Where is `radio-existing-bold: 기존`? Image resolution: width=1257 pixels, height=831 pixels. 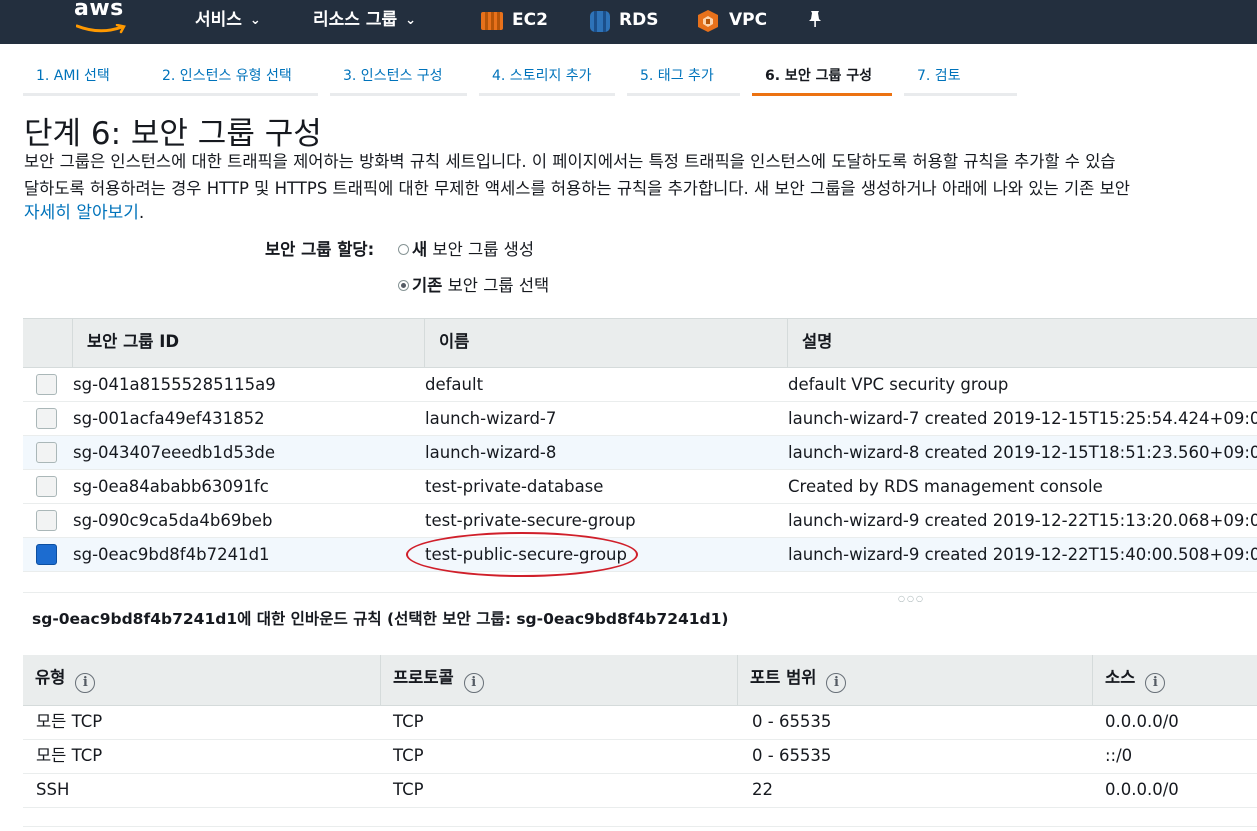 radio-existing-bold: 기존 is located at coordinates (427, 285).